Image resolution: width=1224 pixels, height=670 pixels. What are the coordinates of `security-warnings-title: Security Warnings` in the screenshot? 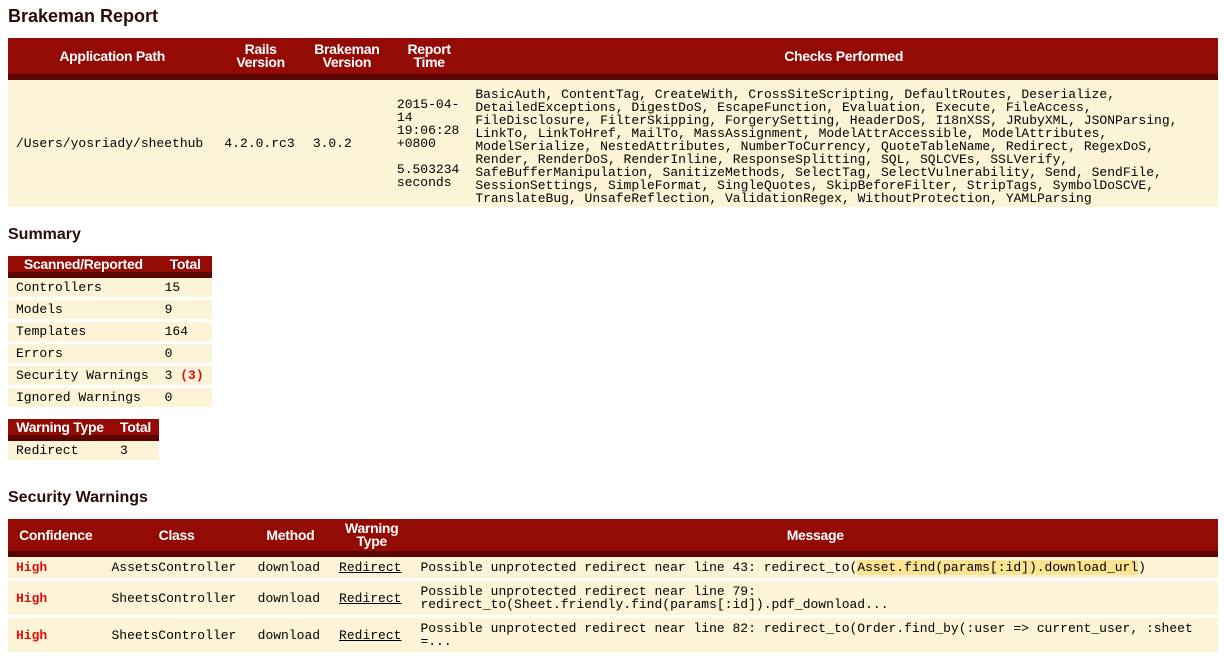 It's located at (78, 497).